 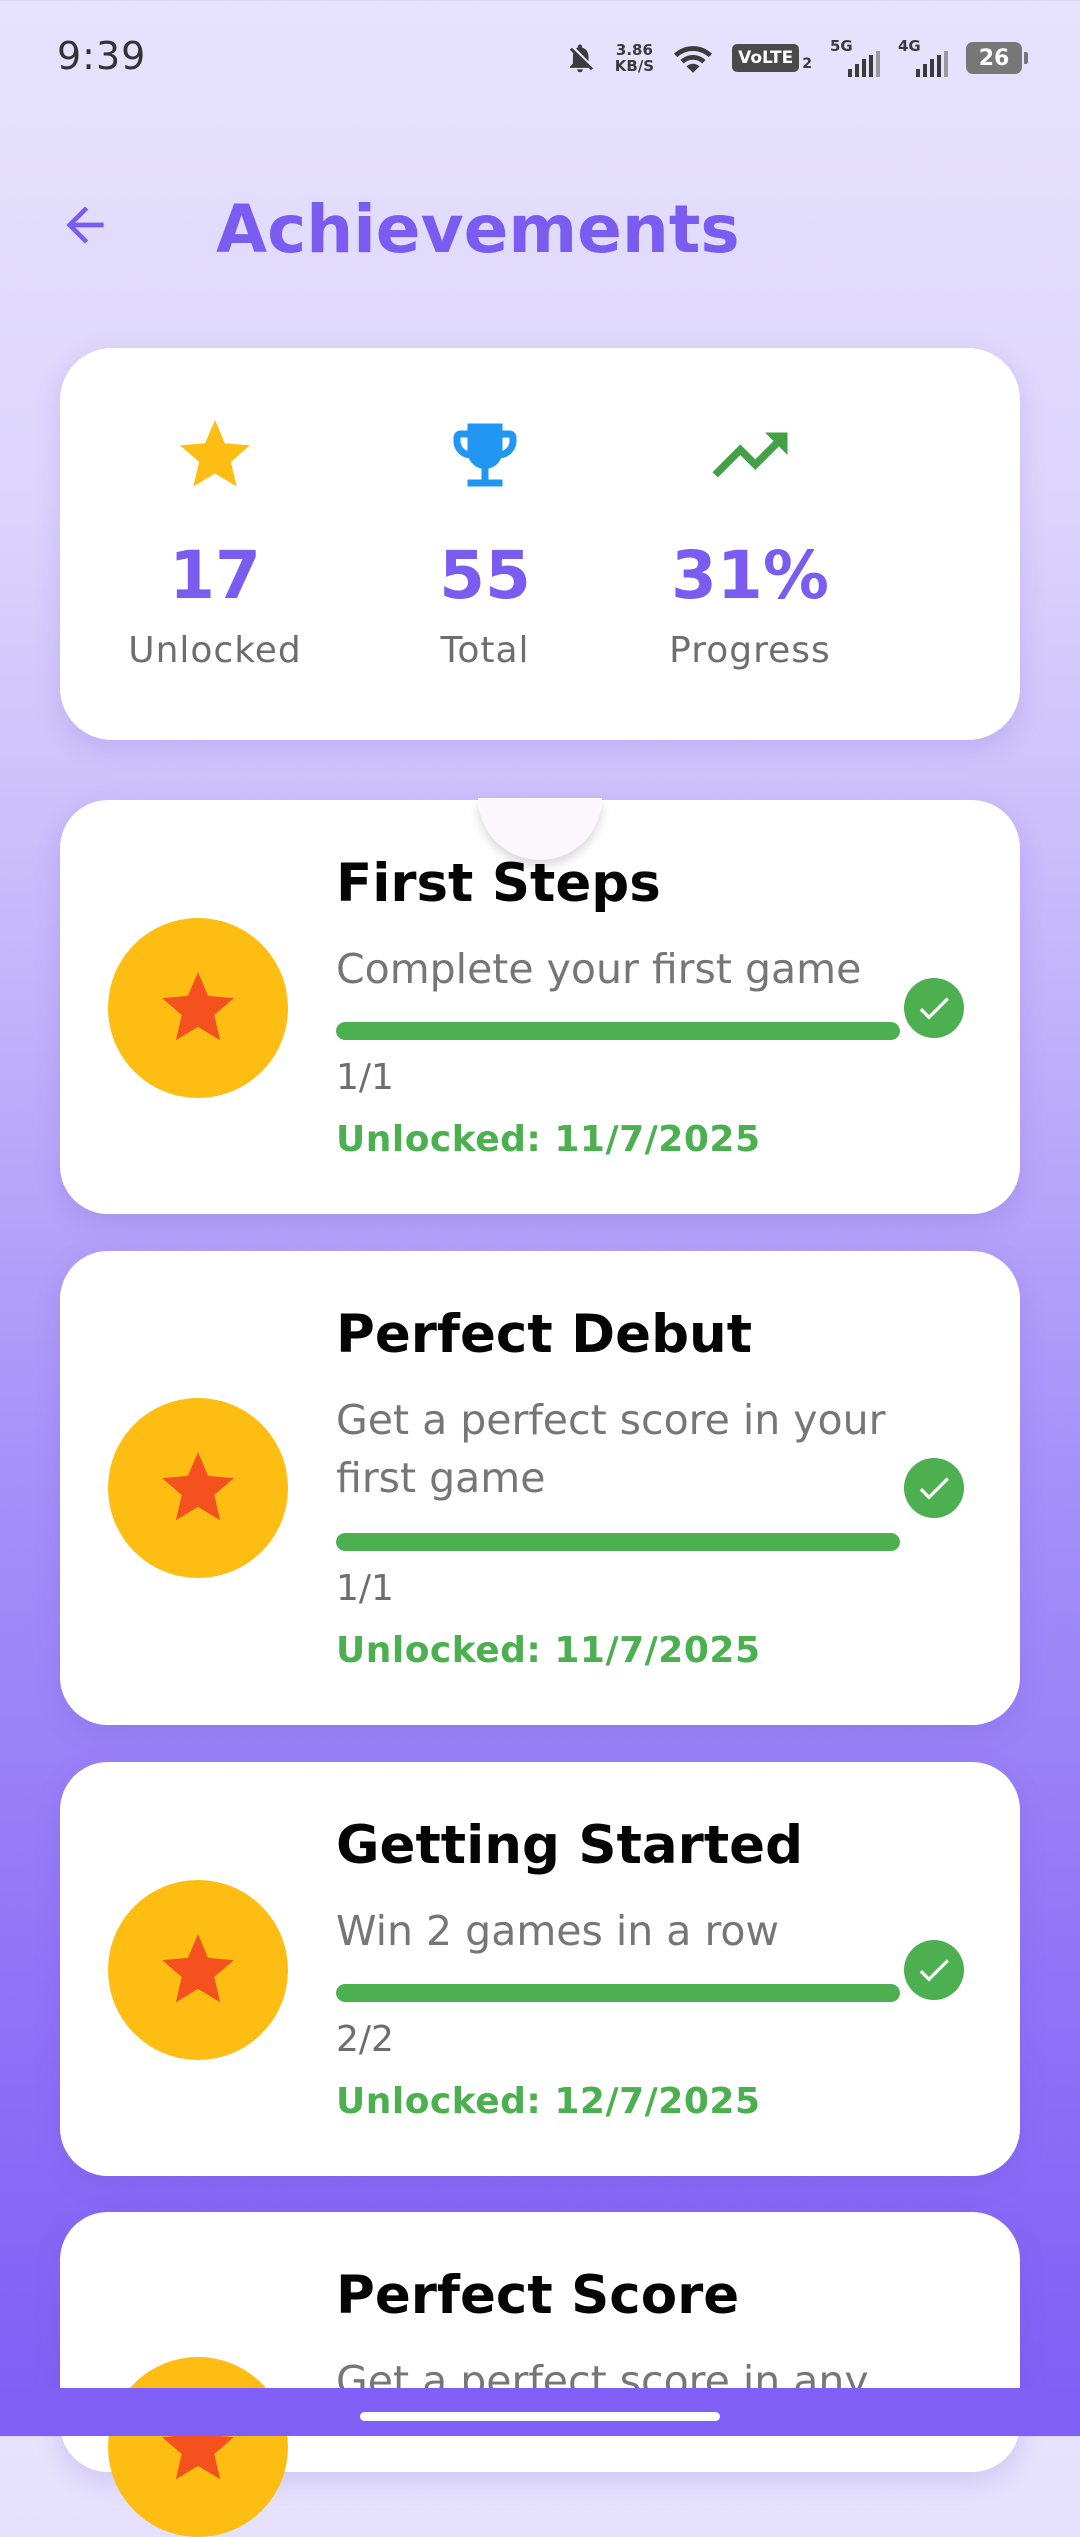 I want to click on stat-total: 55 Total, so click(x=485, y=544).